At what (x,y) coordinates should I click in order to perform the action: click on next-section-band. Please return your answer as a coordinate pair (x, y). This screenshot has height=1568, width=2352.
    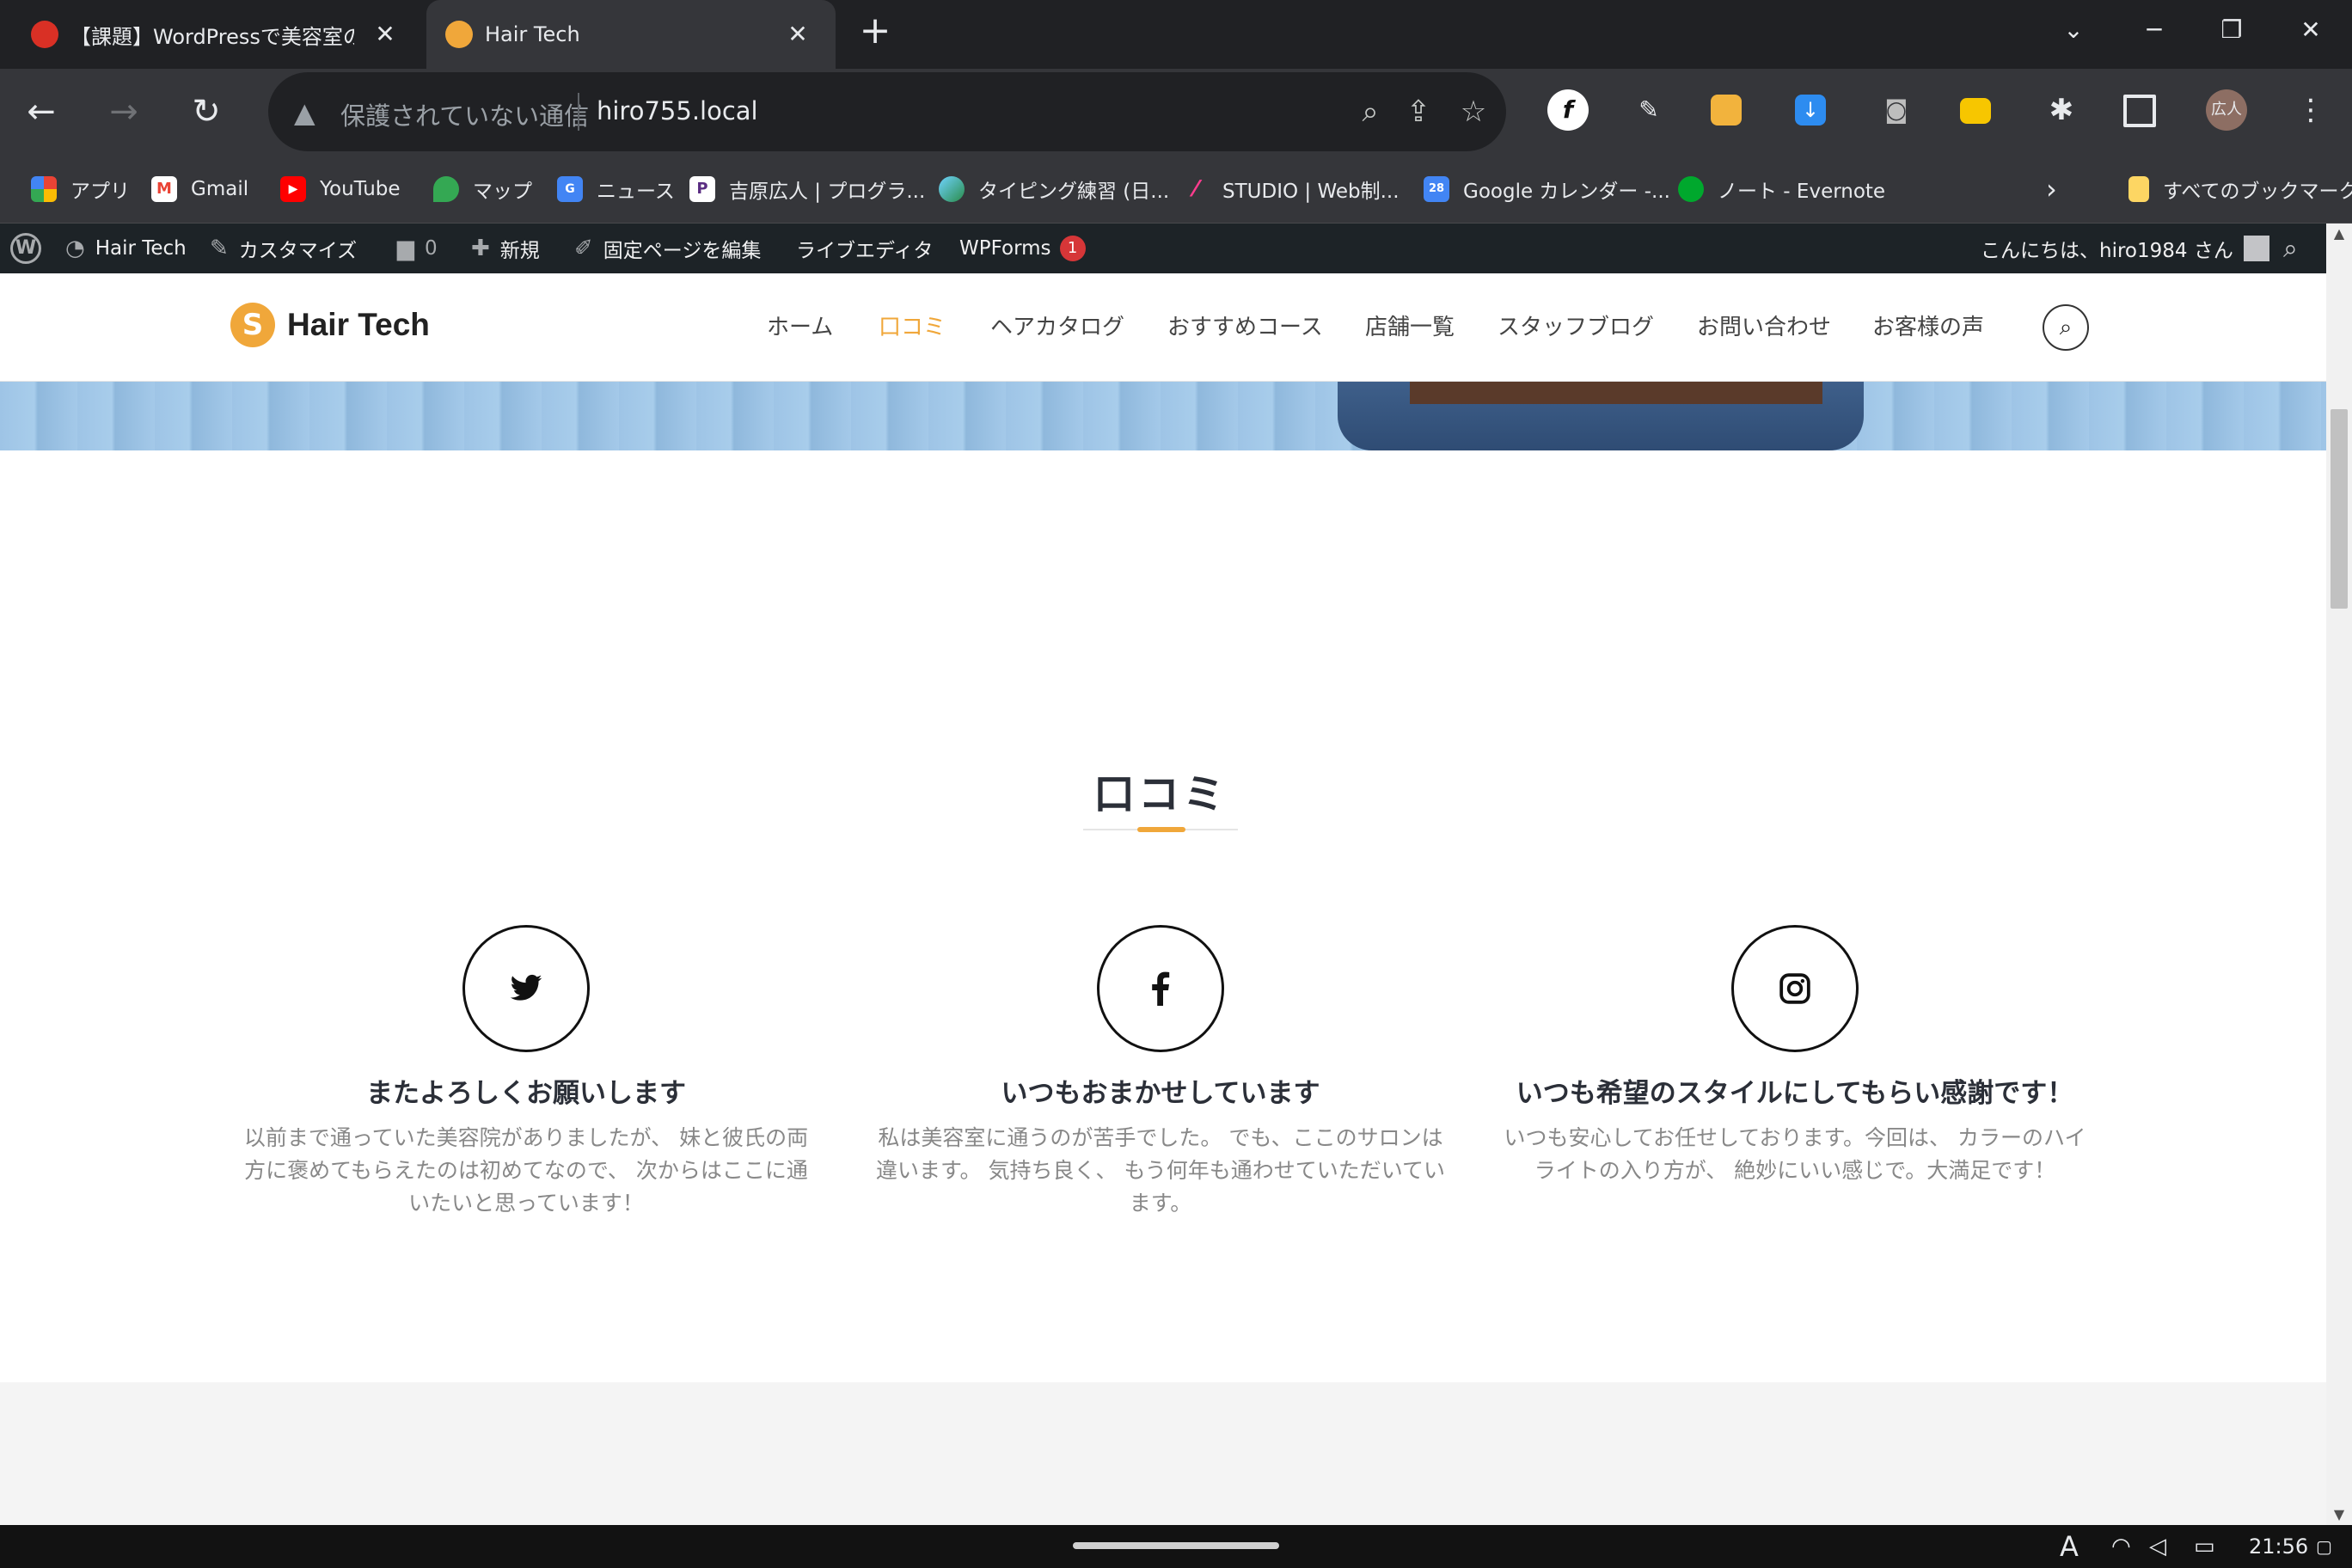
    Looking at the image, I should click on (1163, 1453).